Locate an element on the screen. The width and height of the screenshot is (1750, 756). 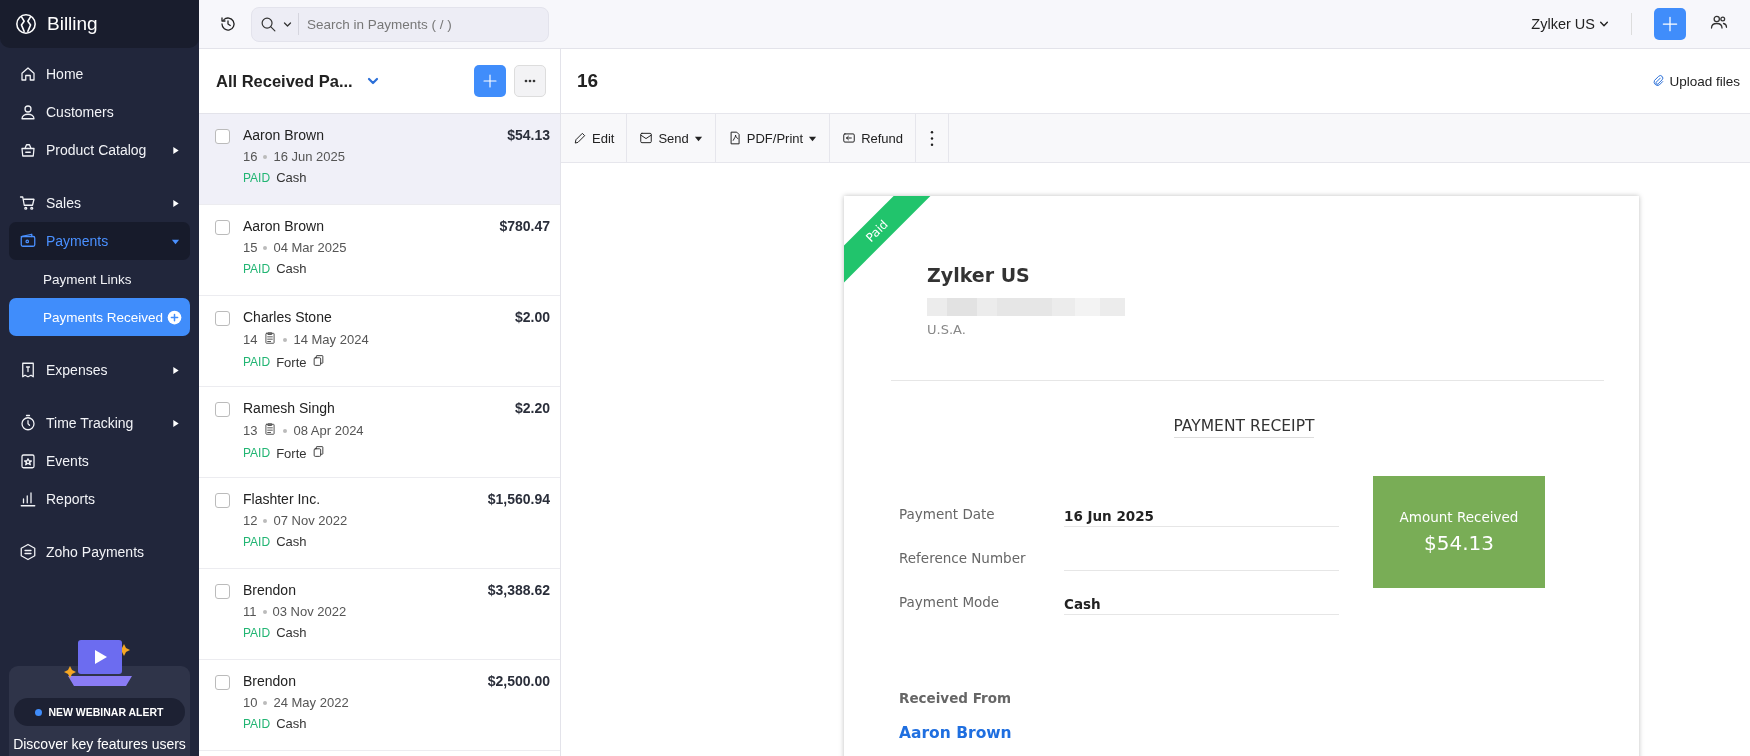
promo-text: Discover key features users is located at coordinates (99, 744).